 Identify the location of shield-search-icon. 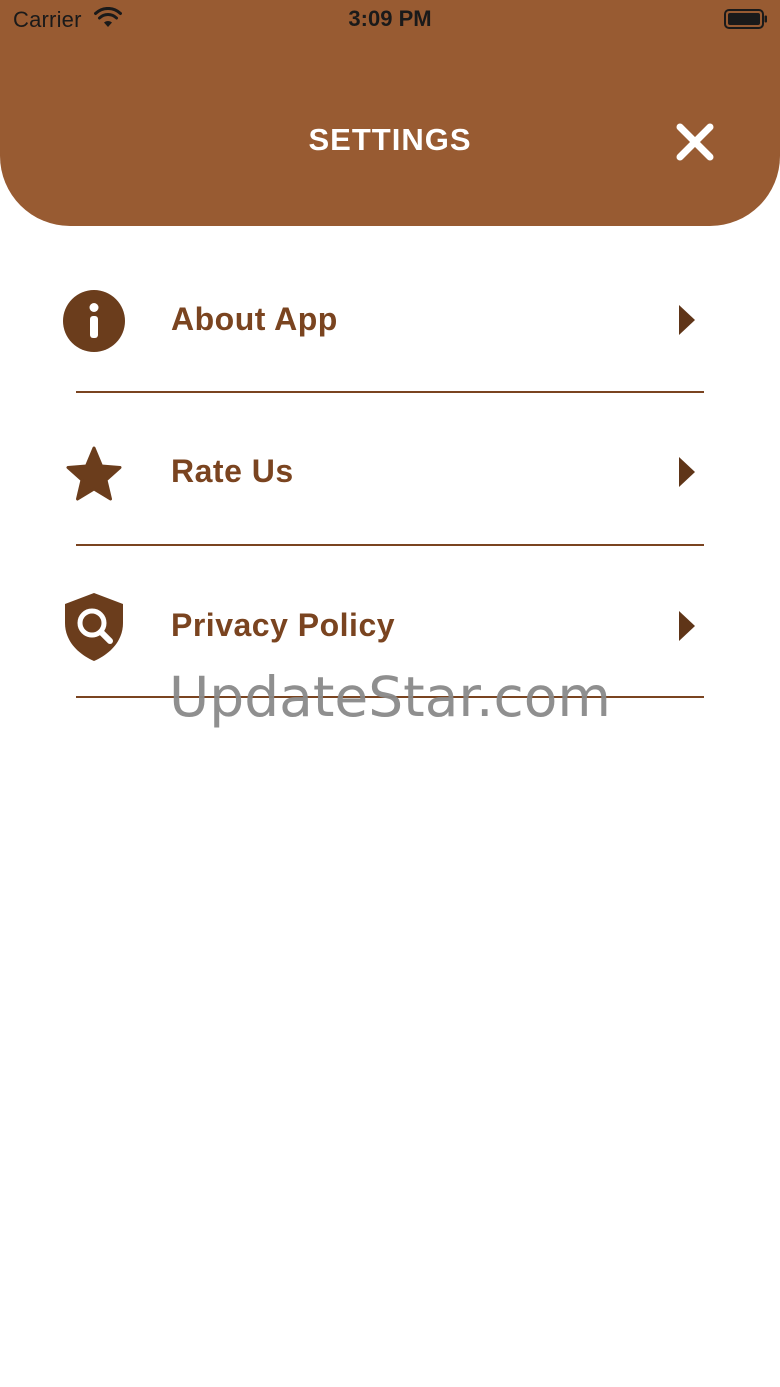
(94, 627).